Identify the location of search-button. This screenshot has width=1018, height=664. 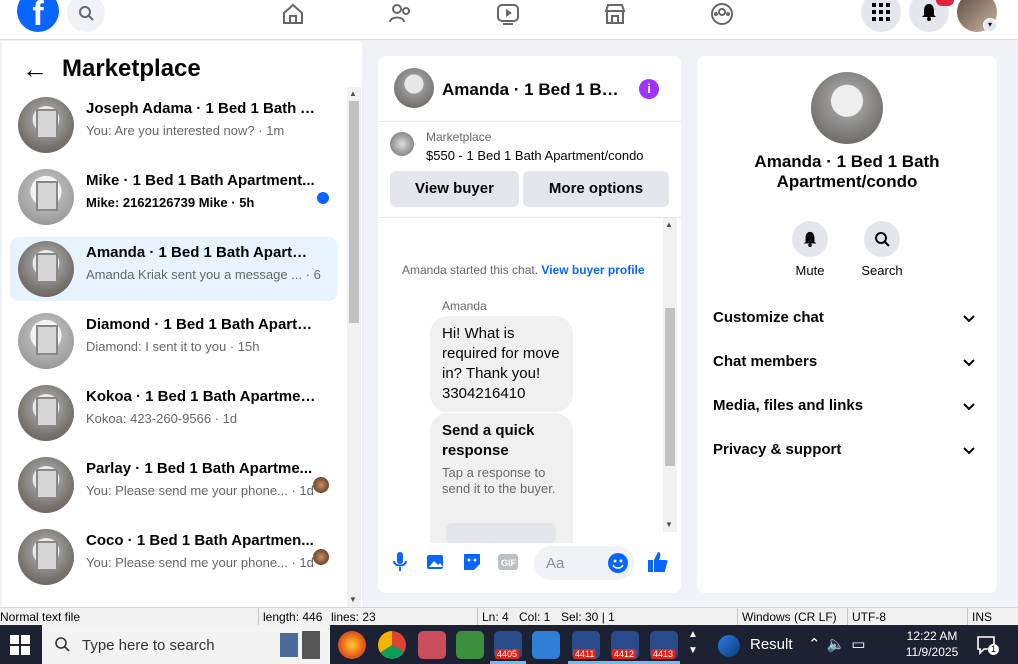
(86, 16).